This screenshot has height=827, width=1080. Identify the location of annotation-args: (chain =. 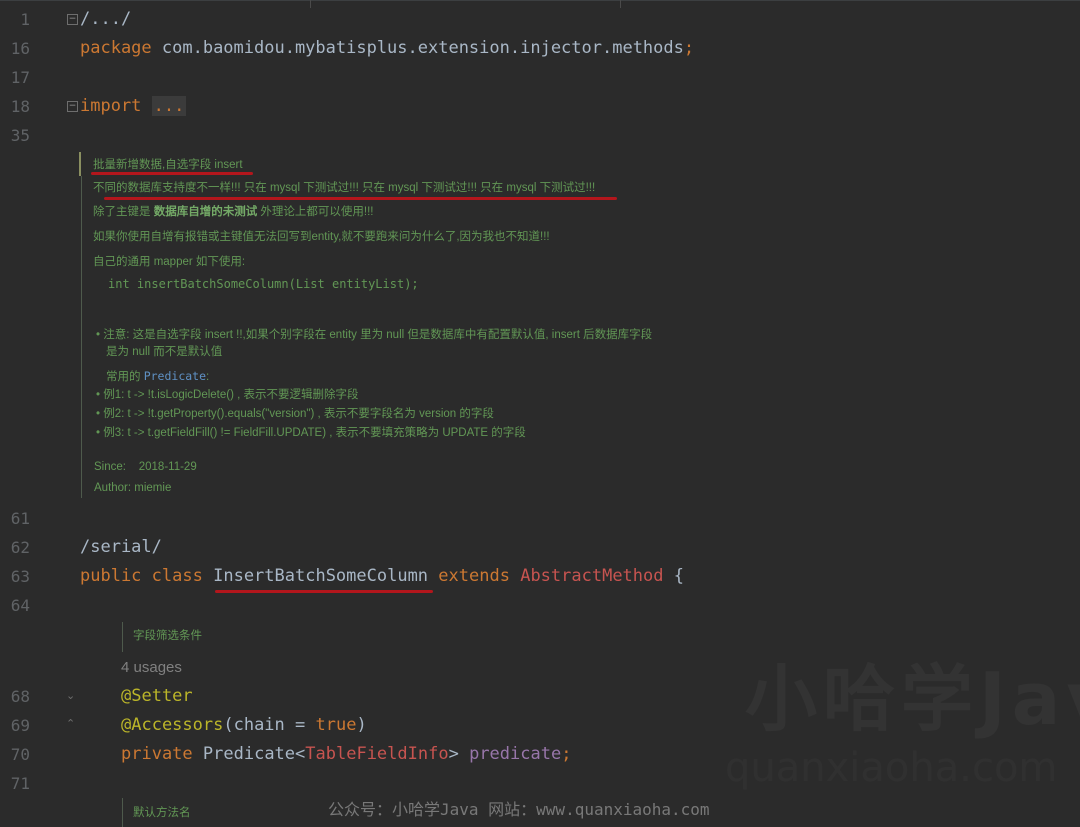
(269, 725).